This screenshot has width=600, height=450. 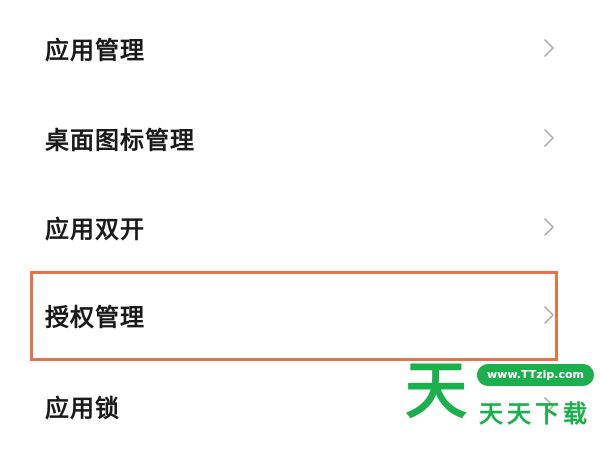 I want to click on menu-item-label: 应用双开, so click(x=95, y=229).